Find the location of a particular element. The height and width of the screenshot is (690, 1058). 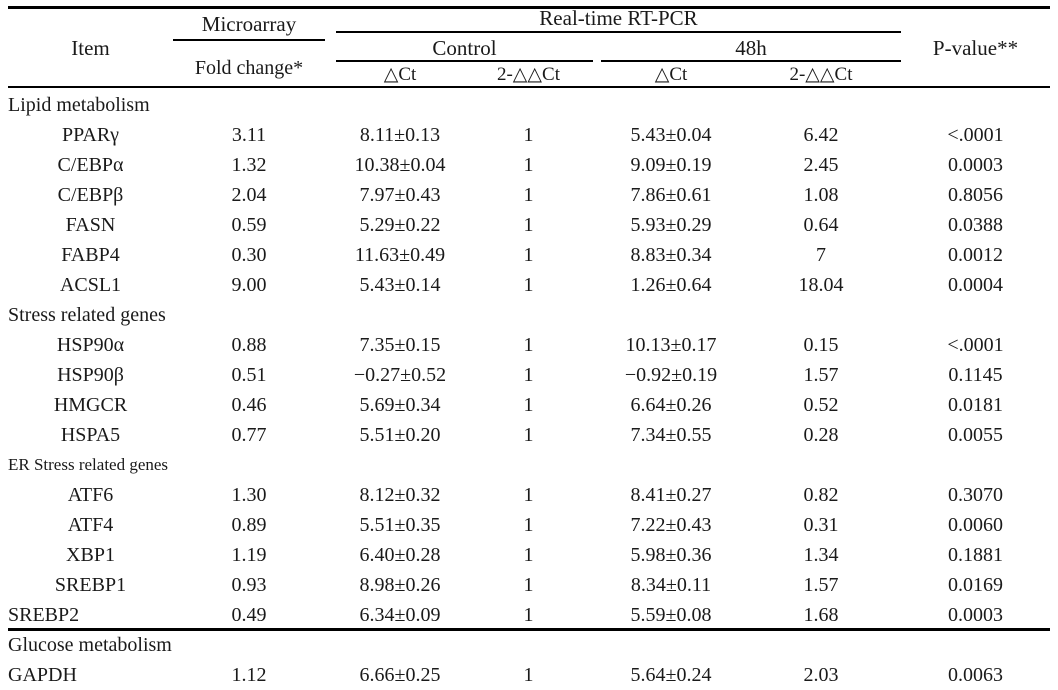

cell-item: FASN is located at coordinates (90, 225).